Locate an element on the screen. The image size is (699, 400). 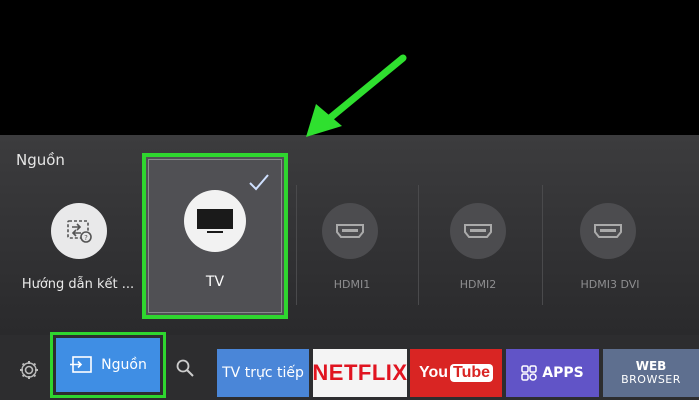
gear-icon is located at coordinates (29, 370).